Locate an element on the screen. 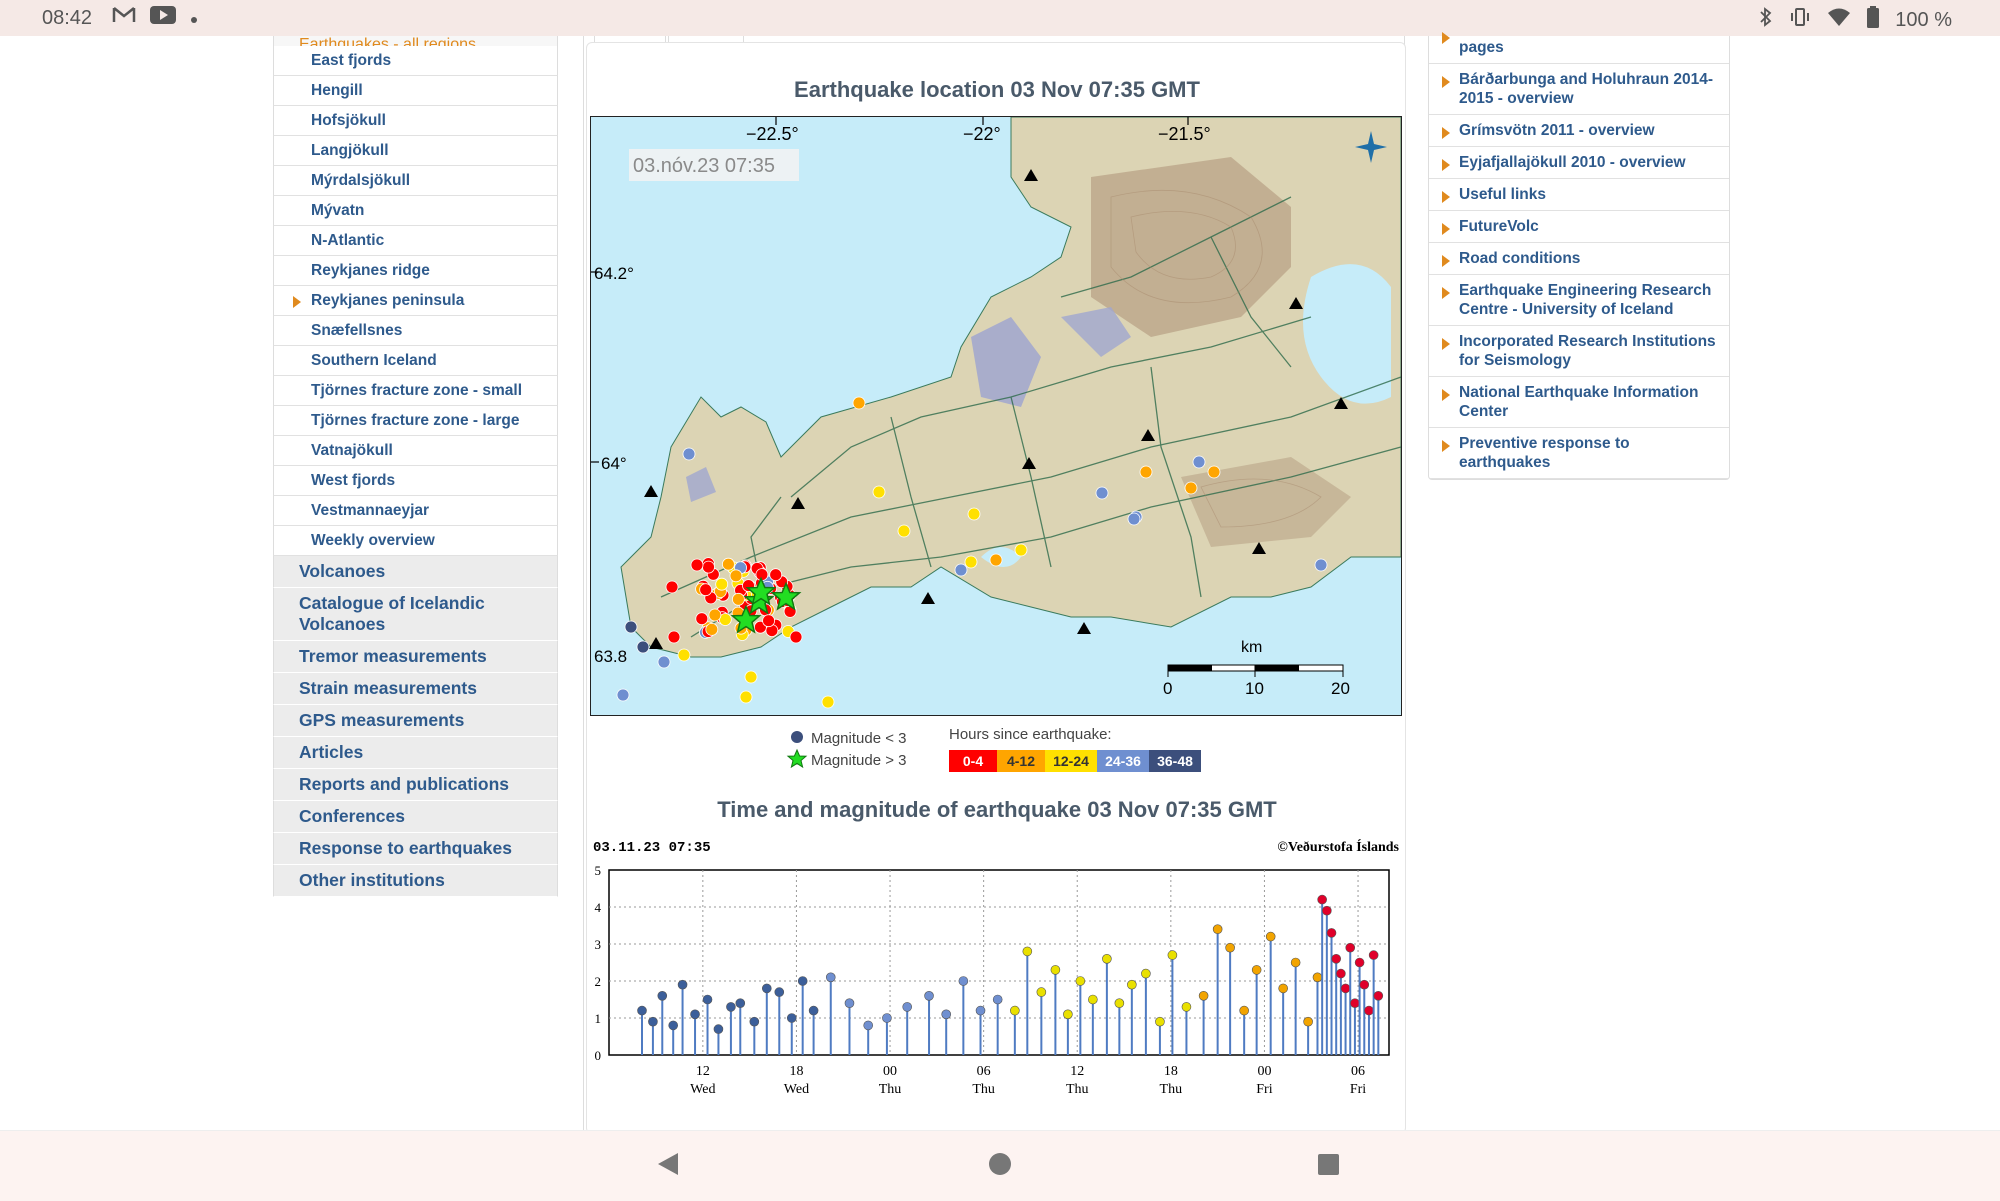  sidebar-item-region: Vatnajökull is located at coordinates (415, 451).